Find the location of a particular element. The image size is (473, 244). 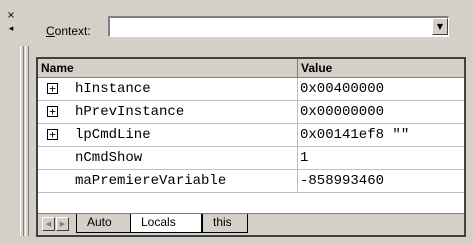

name-cell: + hInstance is located at coordinates (168, 89).